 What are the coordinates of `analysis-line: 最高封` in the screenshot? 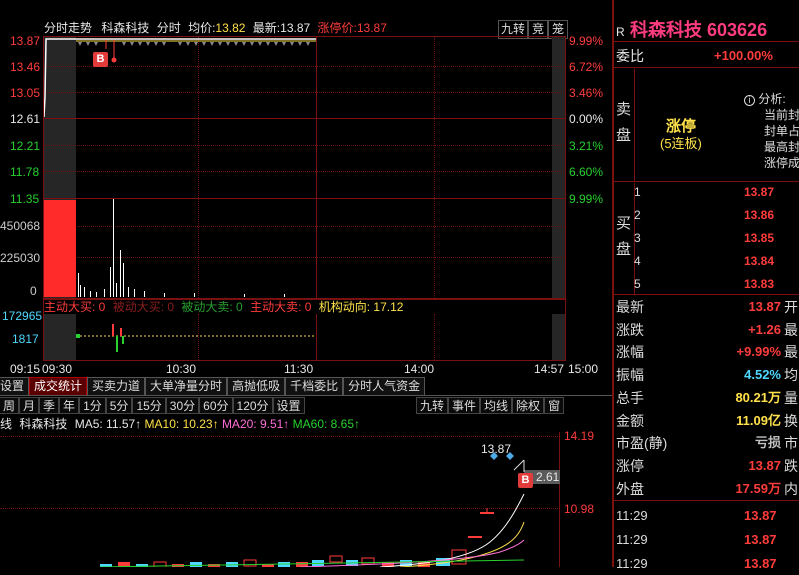 It's located at (781, 147).